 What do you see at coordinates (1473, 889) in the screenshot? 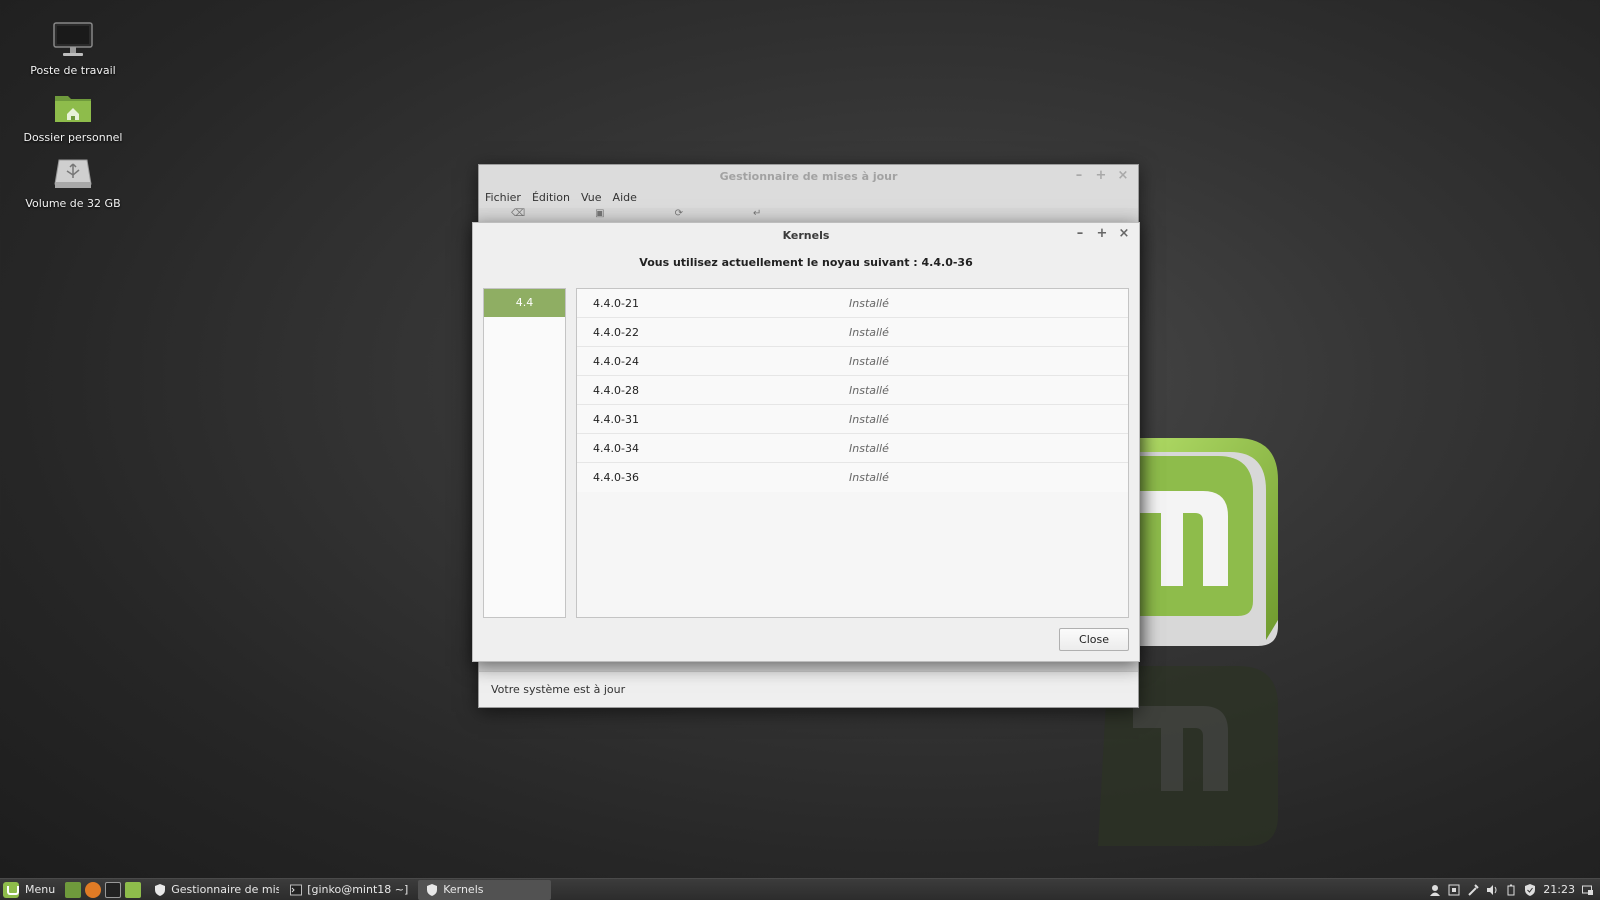
I see `settings-tool-icon` at bounding box center [1473, 889].